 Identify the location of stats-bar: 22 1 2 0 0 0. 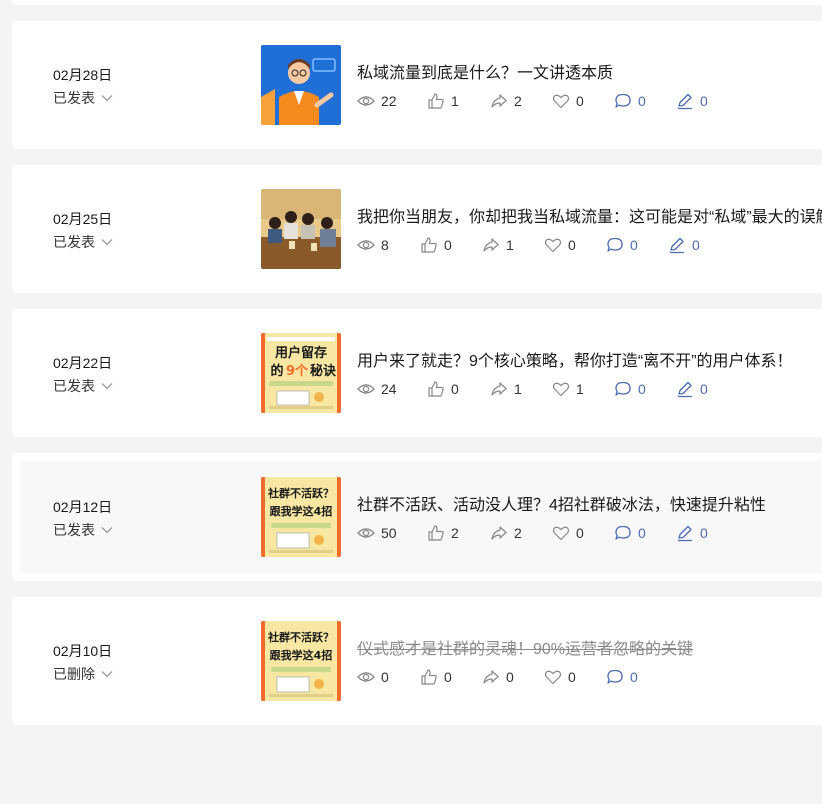
(536, 101).